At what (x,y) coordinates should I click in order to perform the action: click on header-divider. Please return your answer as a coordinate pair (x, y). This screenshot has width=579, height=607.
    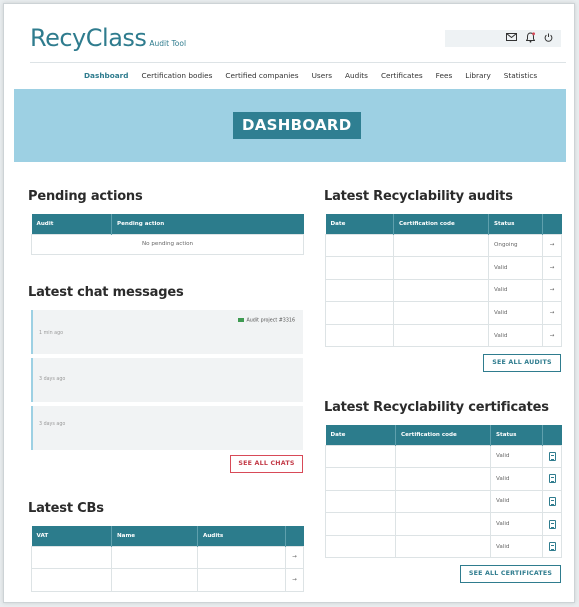
    Looking at the image, I should click on (298, 62).